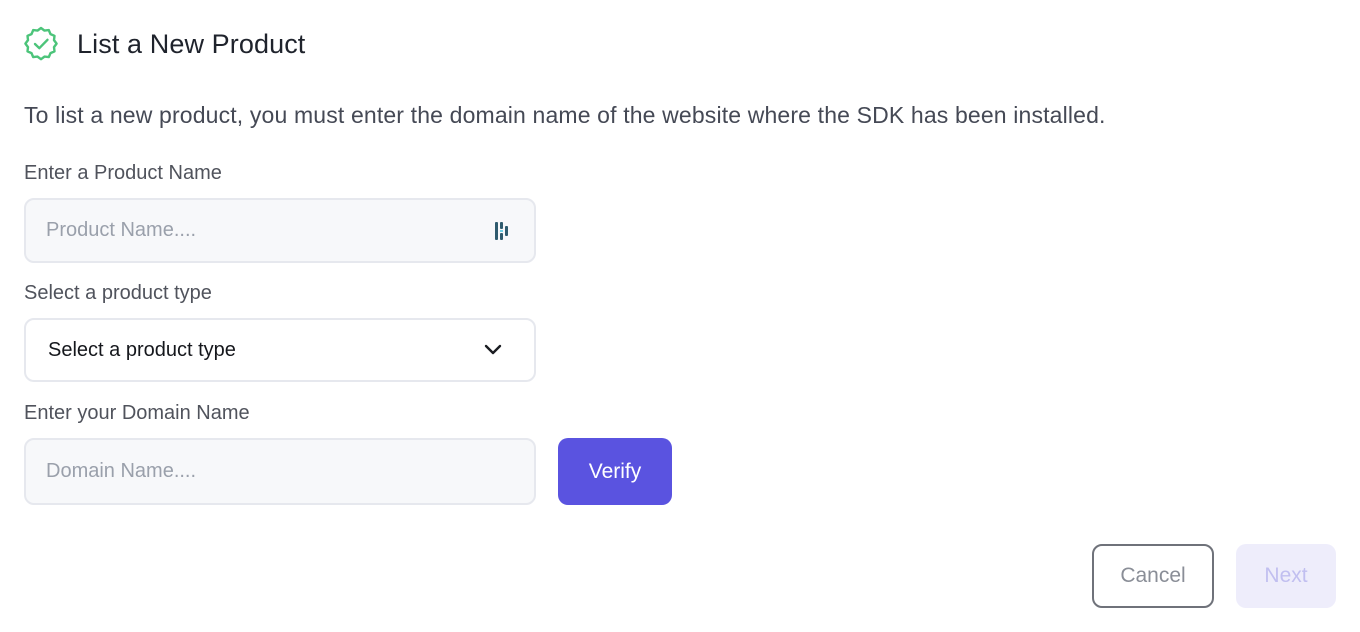 The width and height of the screenshot is (1360, 632). What do you see at coordinates (123, 173) in the screenshot?
I see `product-name-label: Enter a Product Name` at bounding box center [123, 173].